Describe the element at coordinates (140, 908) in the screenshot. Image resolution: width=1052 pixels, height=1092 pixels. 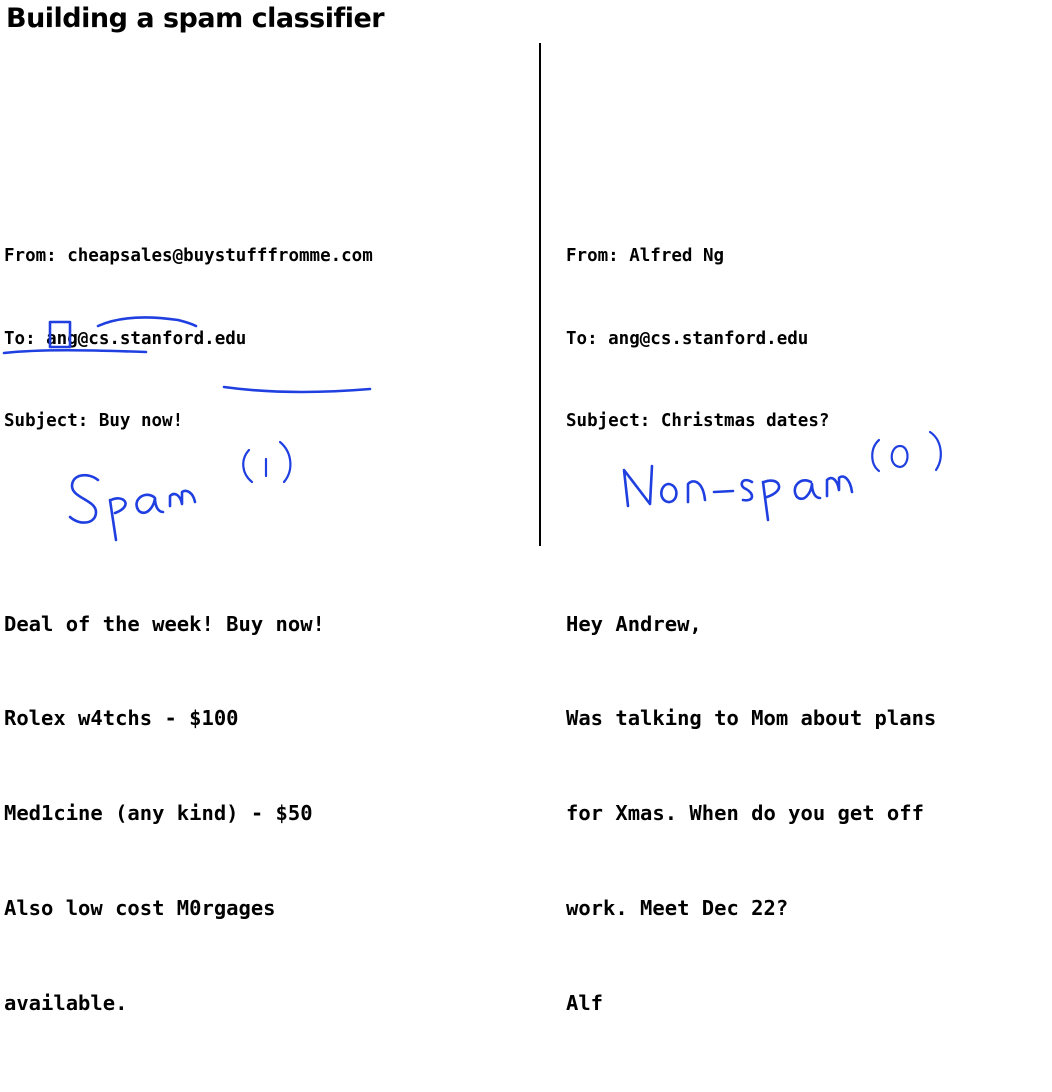
I see `spam-body-line-4: Also low cost M0rgages` at that location.